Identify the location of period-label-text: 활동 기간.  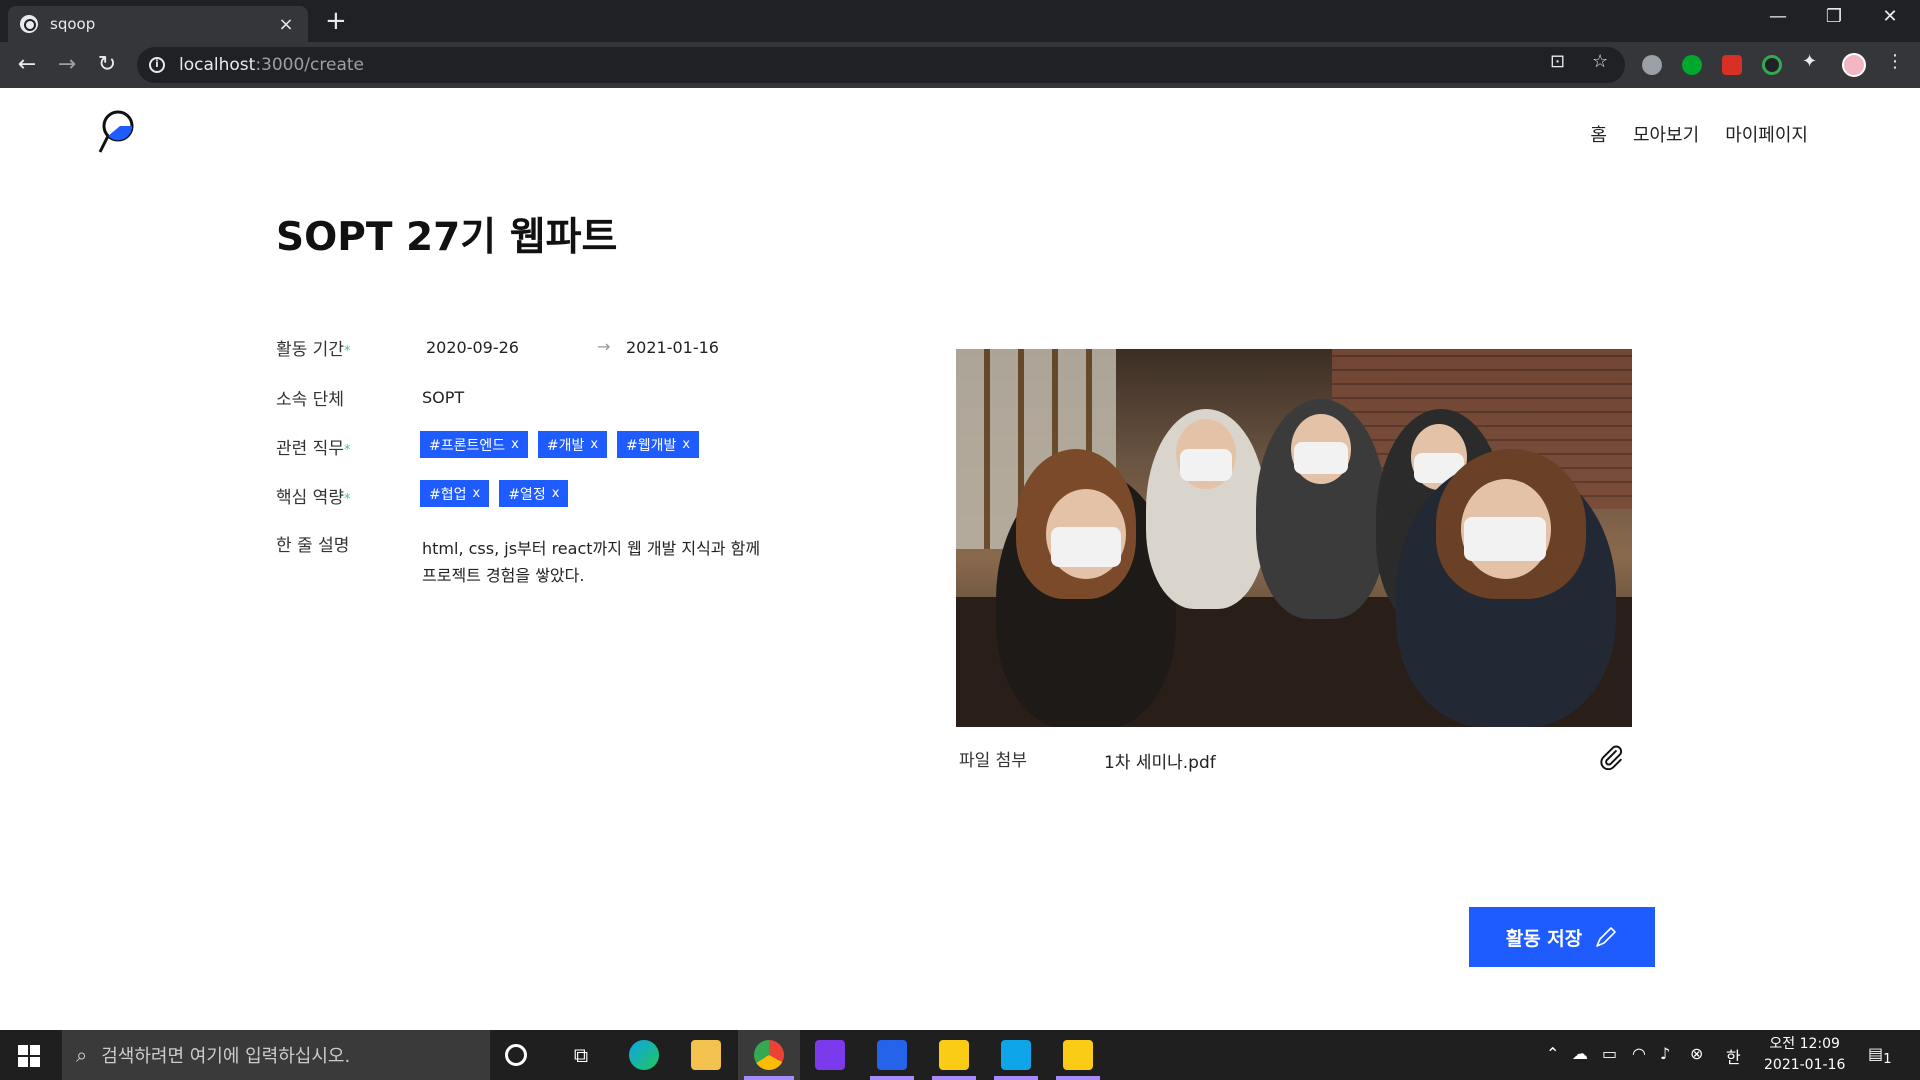
(310, 350).